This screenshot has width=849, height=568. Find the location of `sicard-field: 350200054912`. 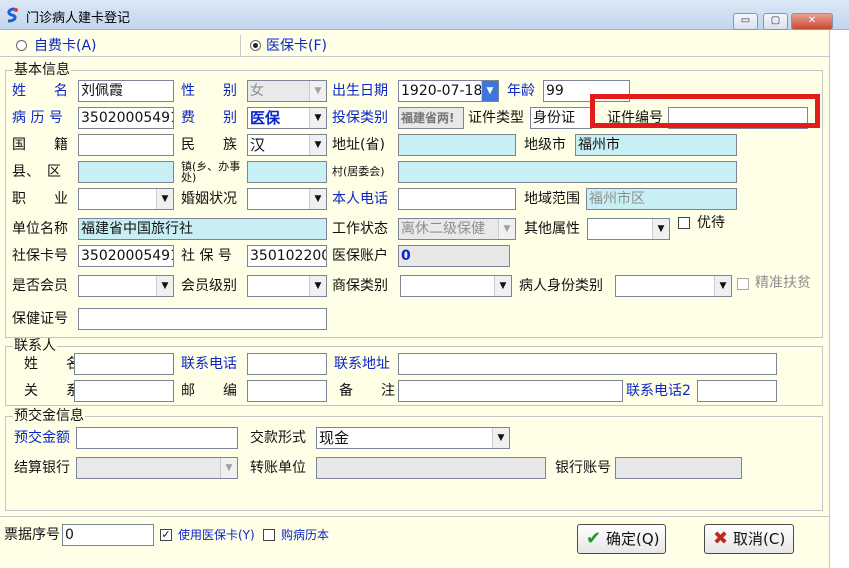

sicard-field: 350200054912 is located at coordinates (126, 256).